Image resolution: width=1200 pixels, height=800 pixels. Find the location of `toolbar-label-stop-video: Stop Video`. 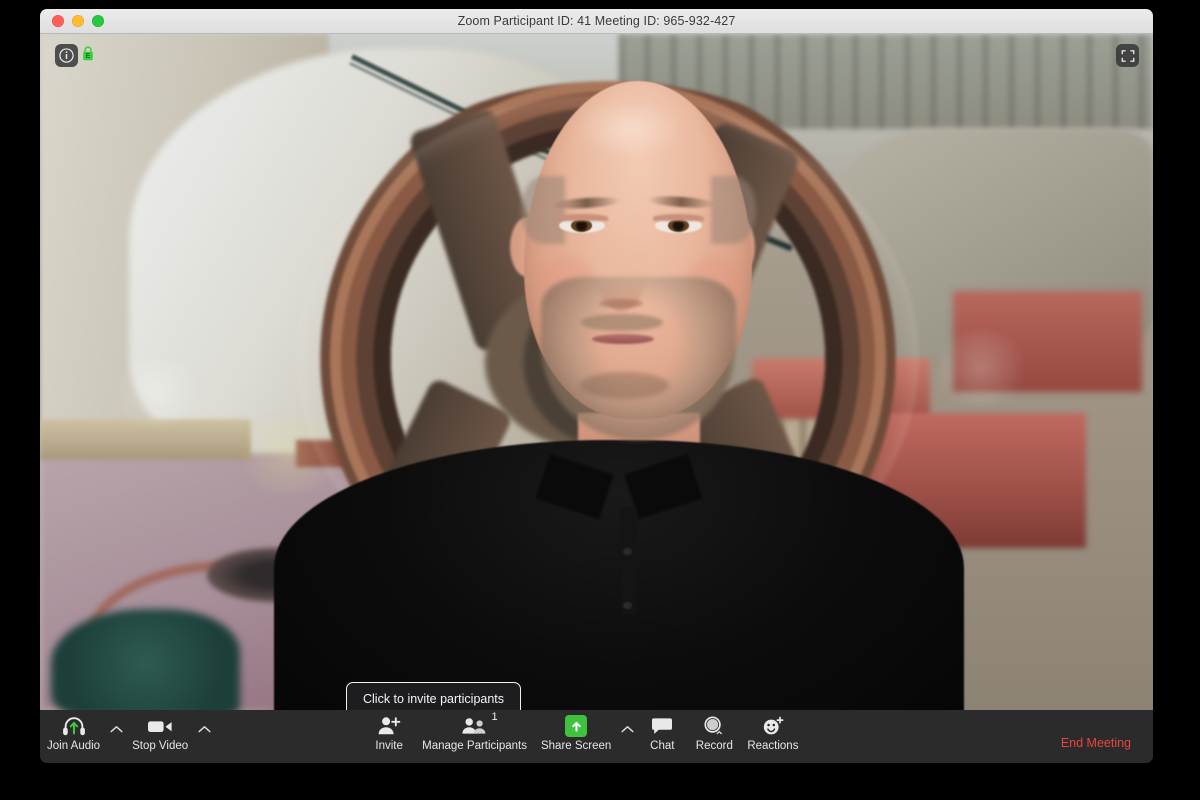

toolbar-label-stop-video: Stop Video is located at coordinates (160, 746).